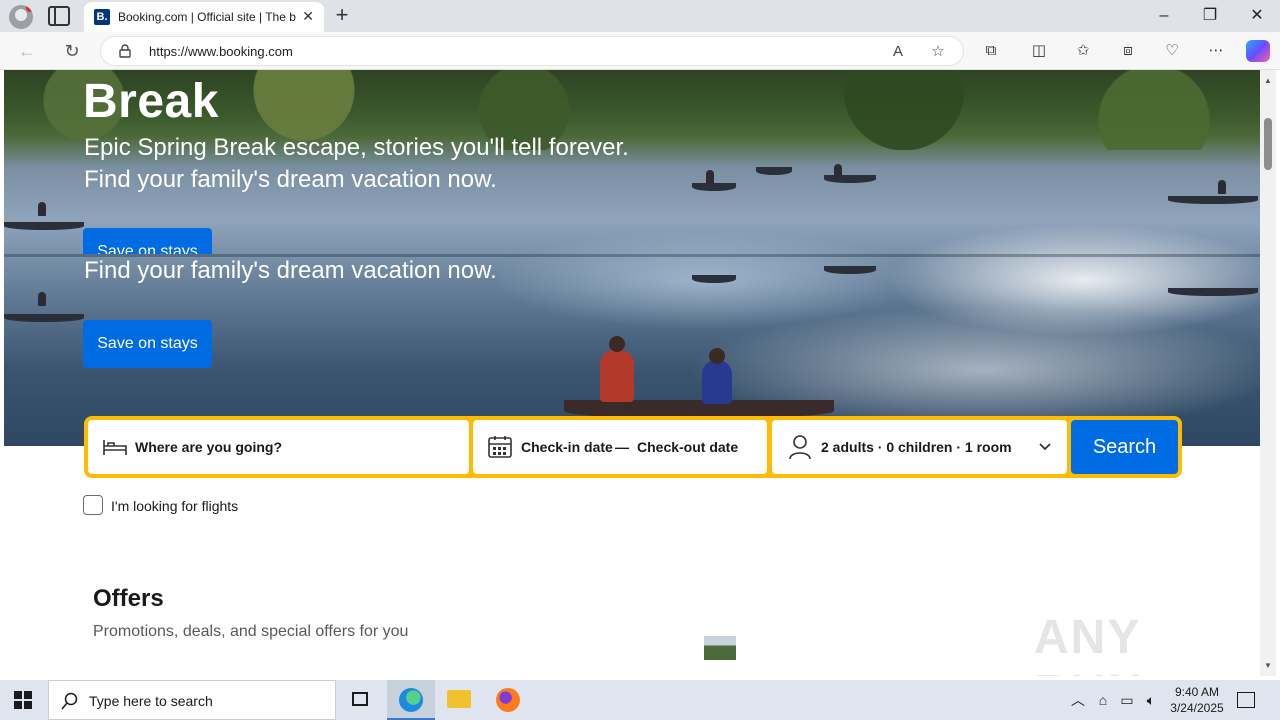 Image resolution: width=1280 pixels, height=720 pixels. I want to click on restore-icon: ❐, so click(1210, 16).